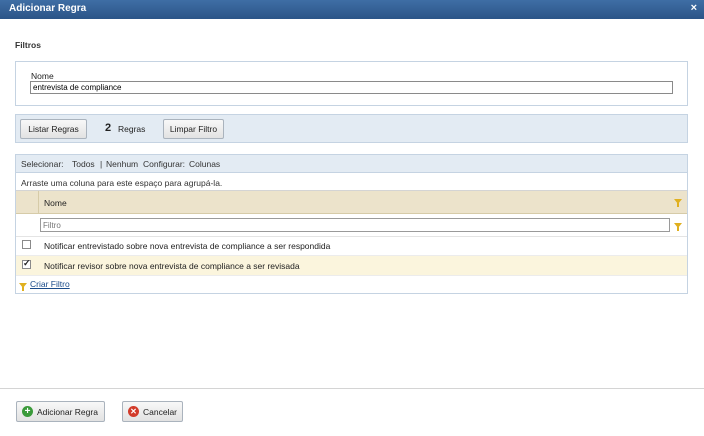  Describe the element at coordinates (122, 164) in the screenshot. I see `select-none-link: Nenhum` at that location.